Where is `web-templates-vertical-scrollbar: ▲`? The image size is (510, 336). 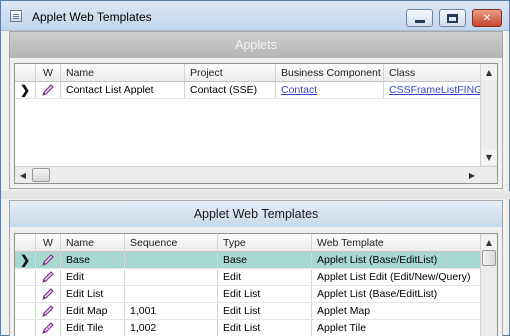 web-templates-vertical-scrollbar: ▲ is located at coordinates (488, 285).